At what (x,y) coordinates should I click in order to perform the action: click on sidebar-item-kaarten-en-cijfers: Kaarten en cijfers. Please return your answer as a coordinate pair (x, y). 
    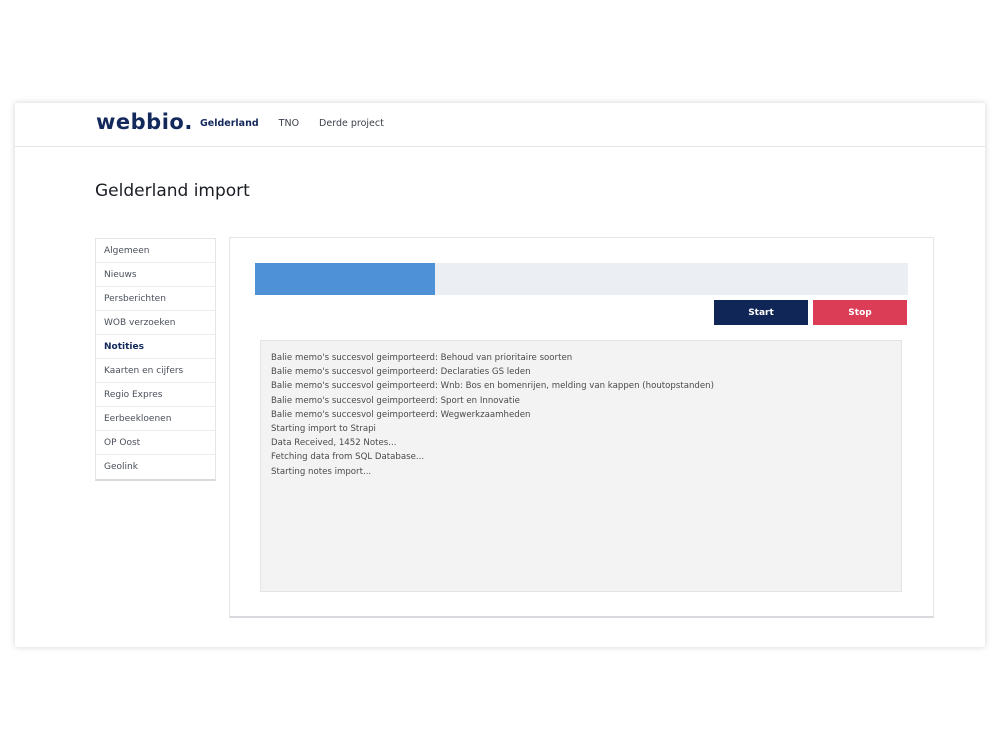
    Looking at the image, I should click on (155, 371).